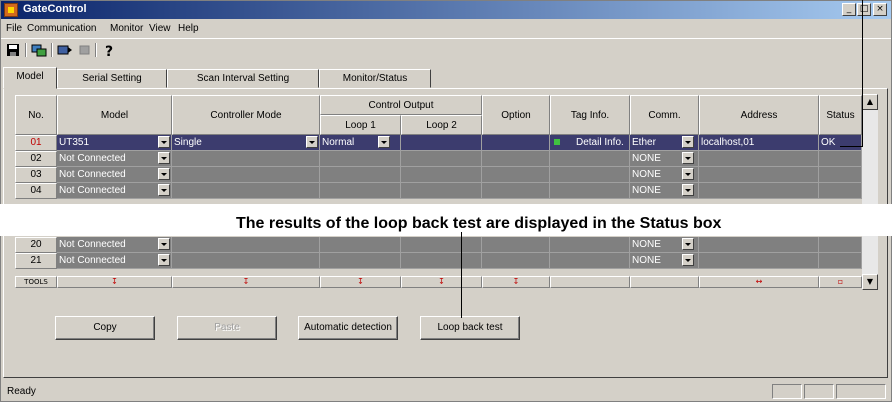  What do you see at coordinates (112, 78) in the screenshot?
I see `tab-serial-setting: Serial Setting` at bounding box center [112, 78].